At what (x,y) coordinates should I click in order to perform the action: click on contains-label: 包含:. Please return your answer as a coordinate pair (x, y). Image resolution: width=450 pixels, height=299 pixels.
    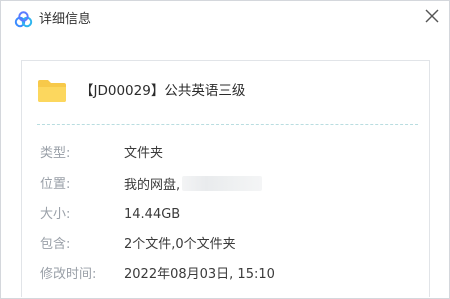
    Looking at the image, I should click on (55, 244).